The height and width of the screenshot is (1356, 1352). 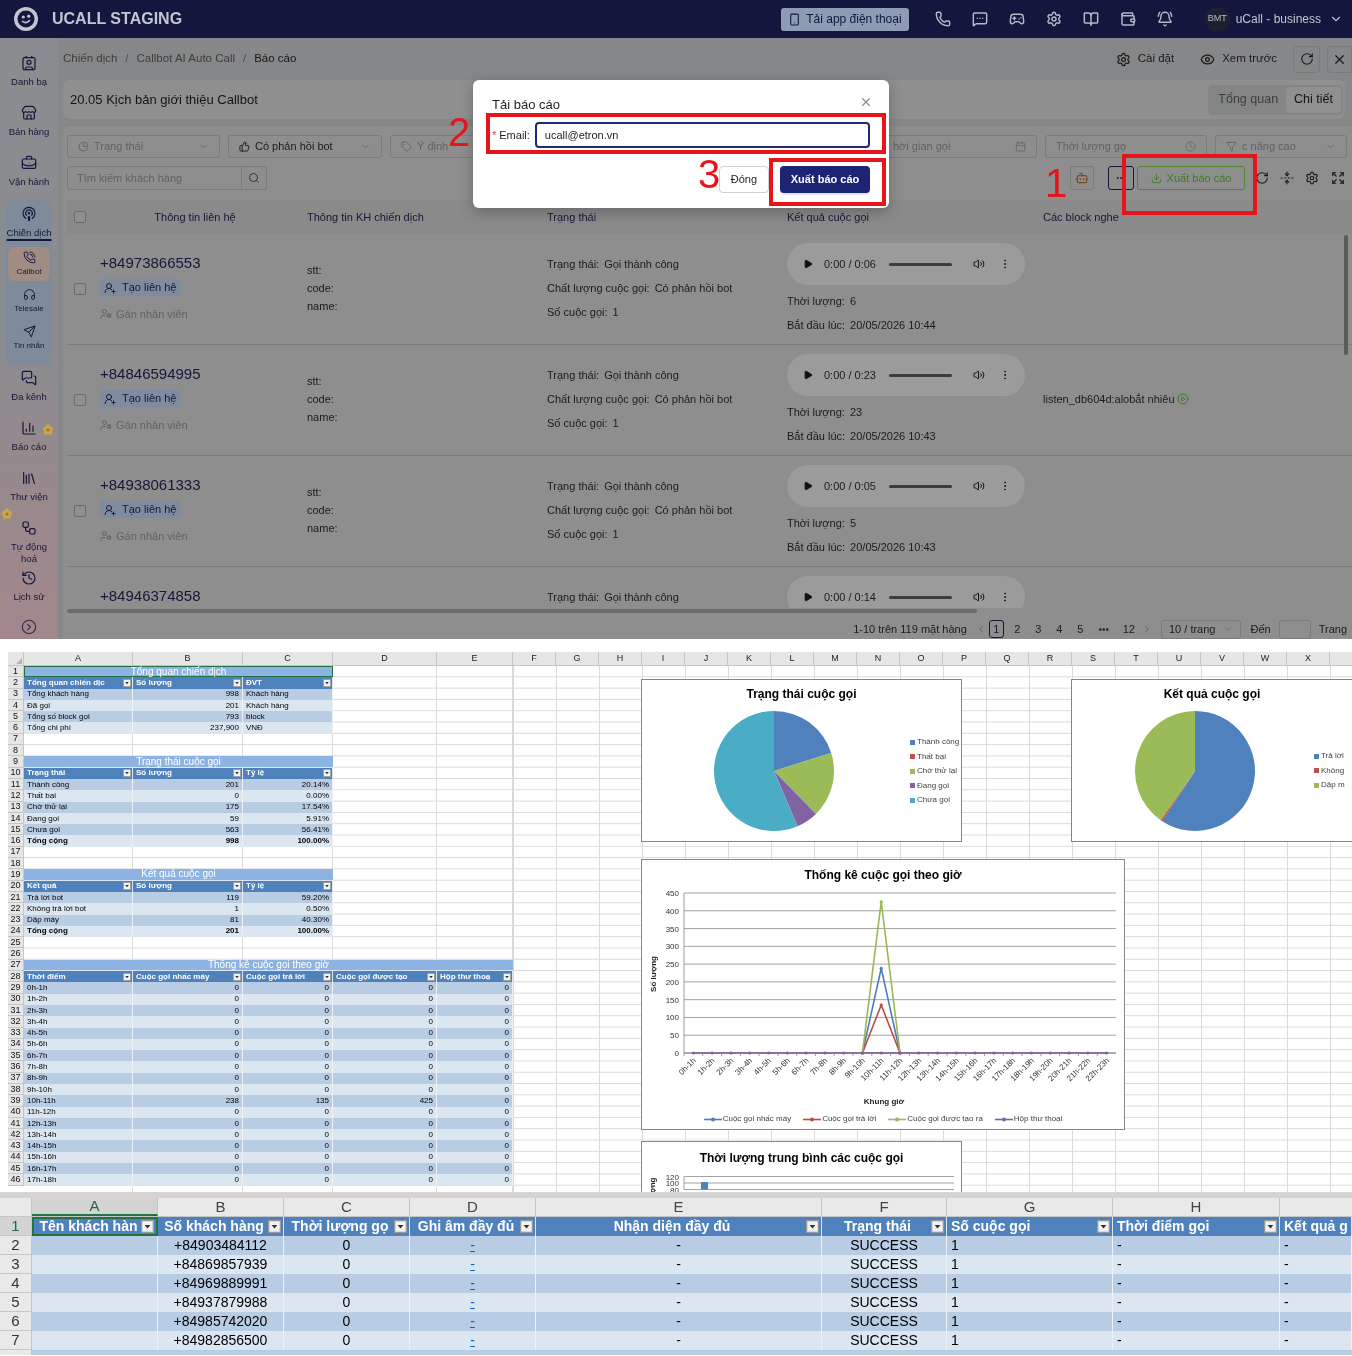 I want to click on page-action-button: Xem trước, so click(x=1238, y=59).